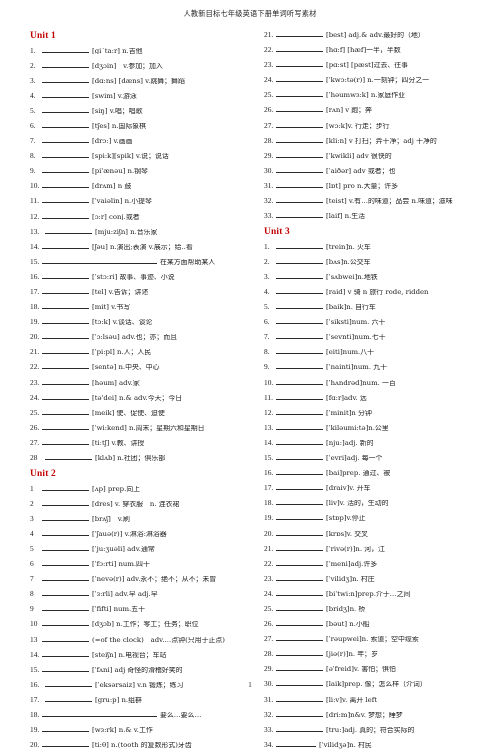  What do you see at coordinates (346, 519) in the screenshot?
I see `entry-definition: [stɒp]v.停止` at bounding box center [346, 519].